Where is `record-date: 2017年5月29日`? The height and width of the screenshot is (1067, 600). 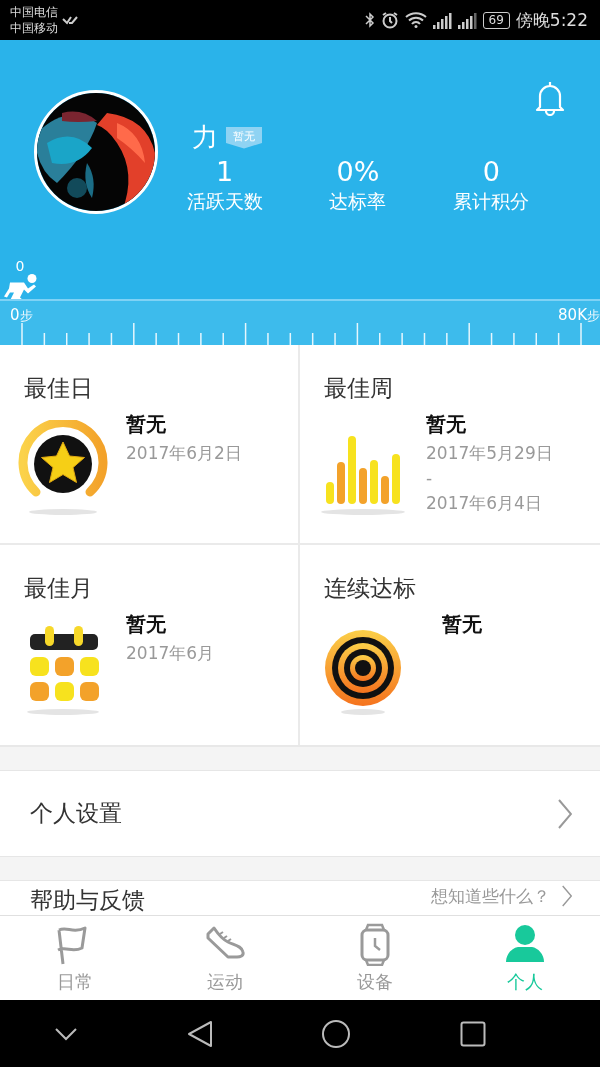 record-date: 2017年5月29日 is located at coordinates (489, 453).